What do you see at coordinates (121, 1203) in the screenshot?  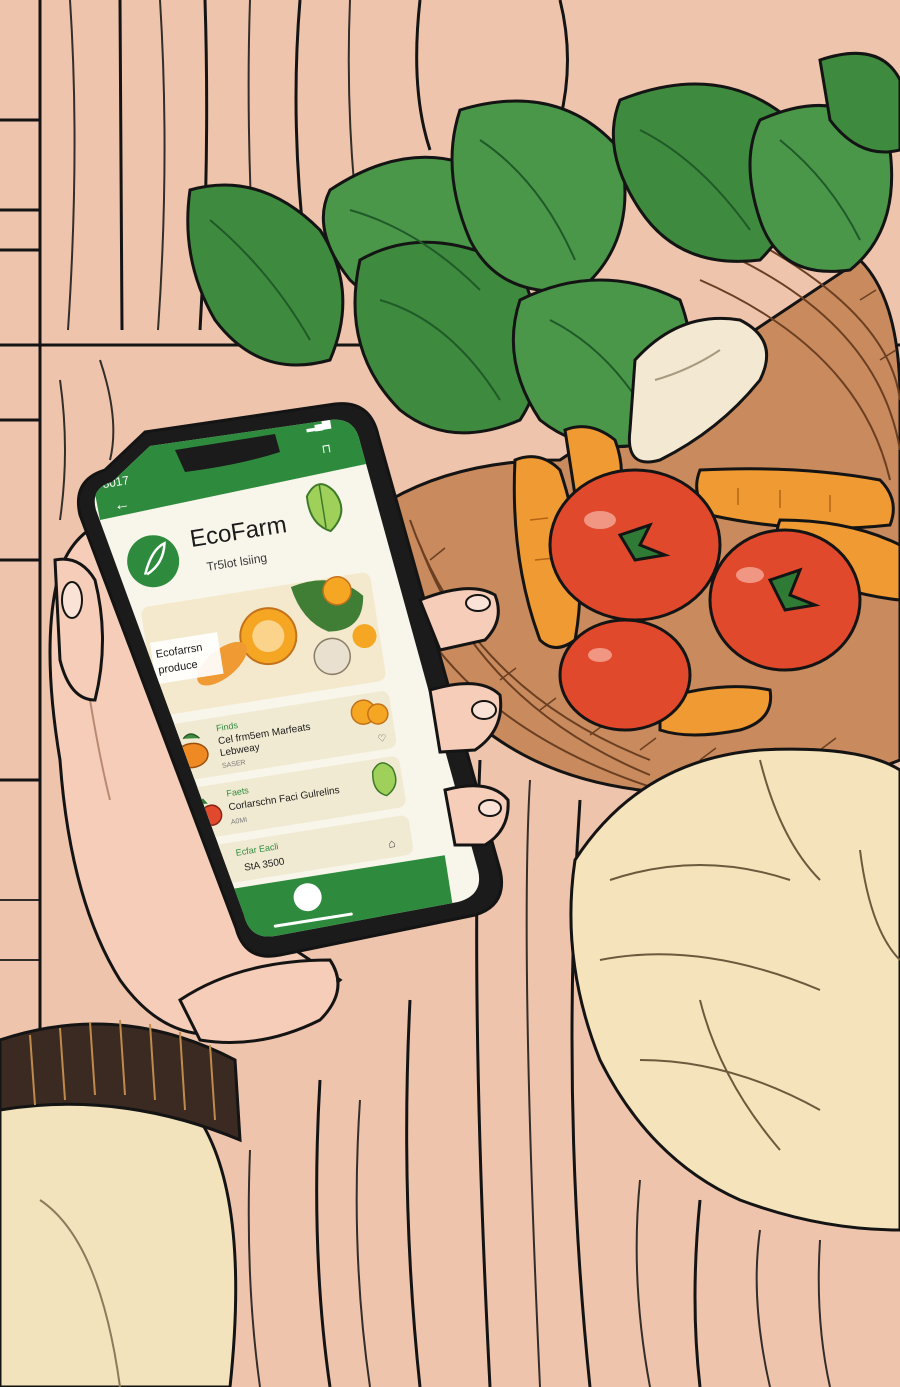 I see `sweater-sleeve` at bounding box center [121, 1203].